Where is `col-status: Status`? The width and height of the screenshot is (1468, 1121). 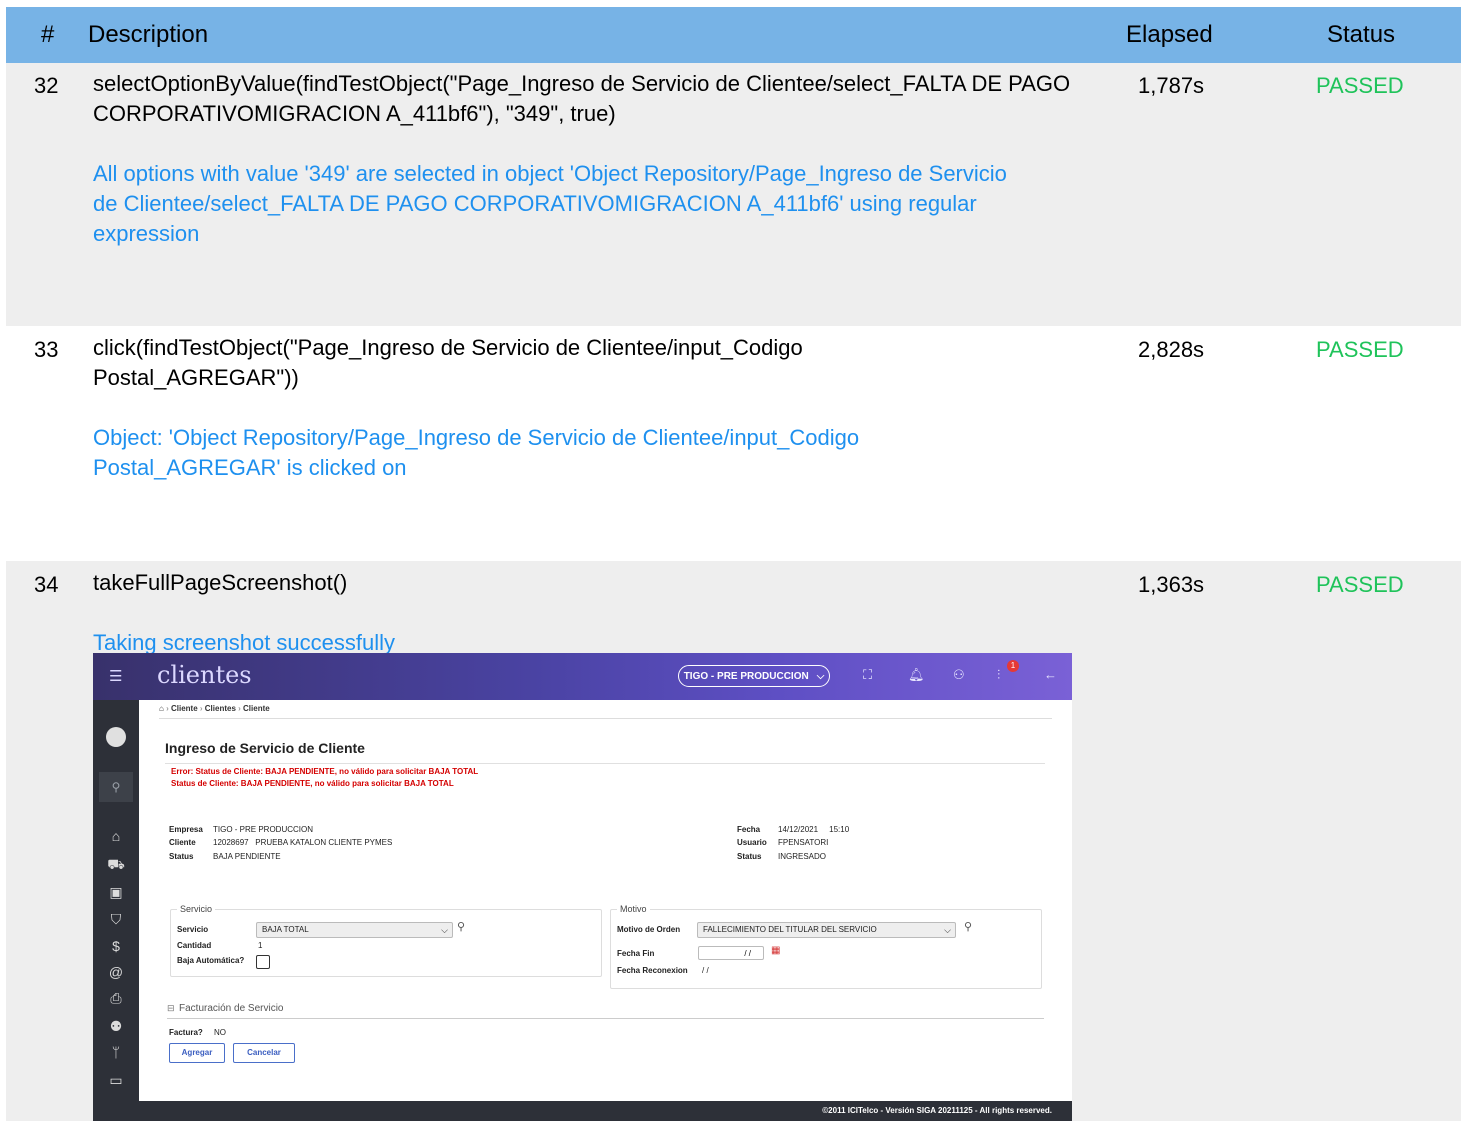
col-status: Status is located at coordinates (1361, 34).